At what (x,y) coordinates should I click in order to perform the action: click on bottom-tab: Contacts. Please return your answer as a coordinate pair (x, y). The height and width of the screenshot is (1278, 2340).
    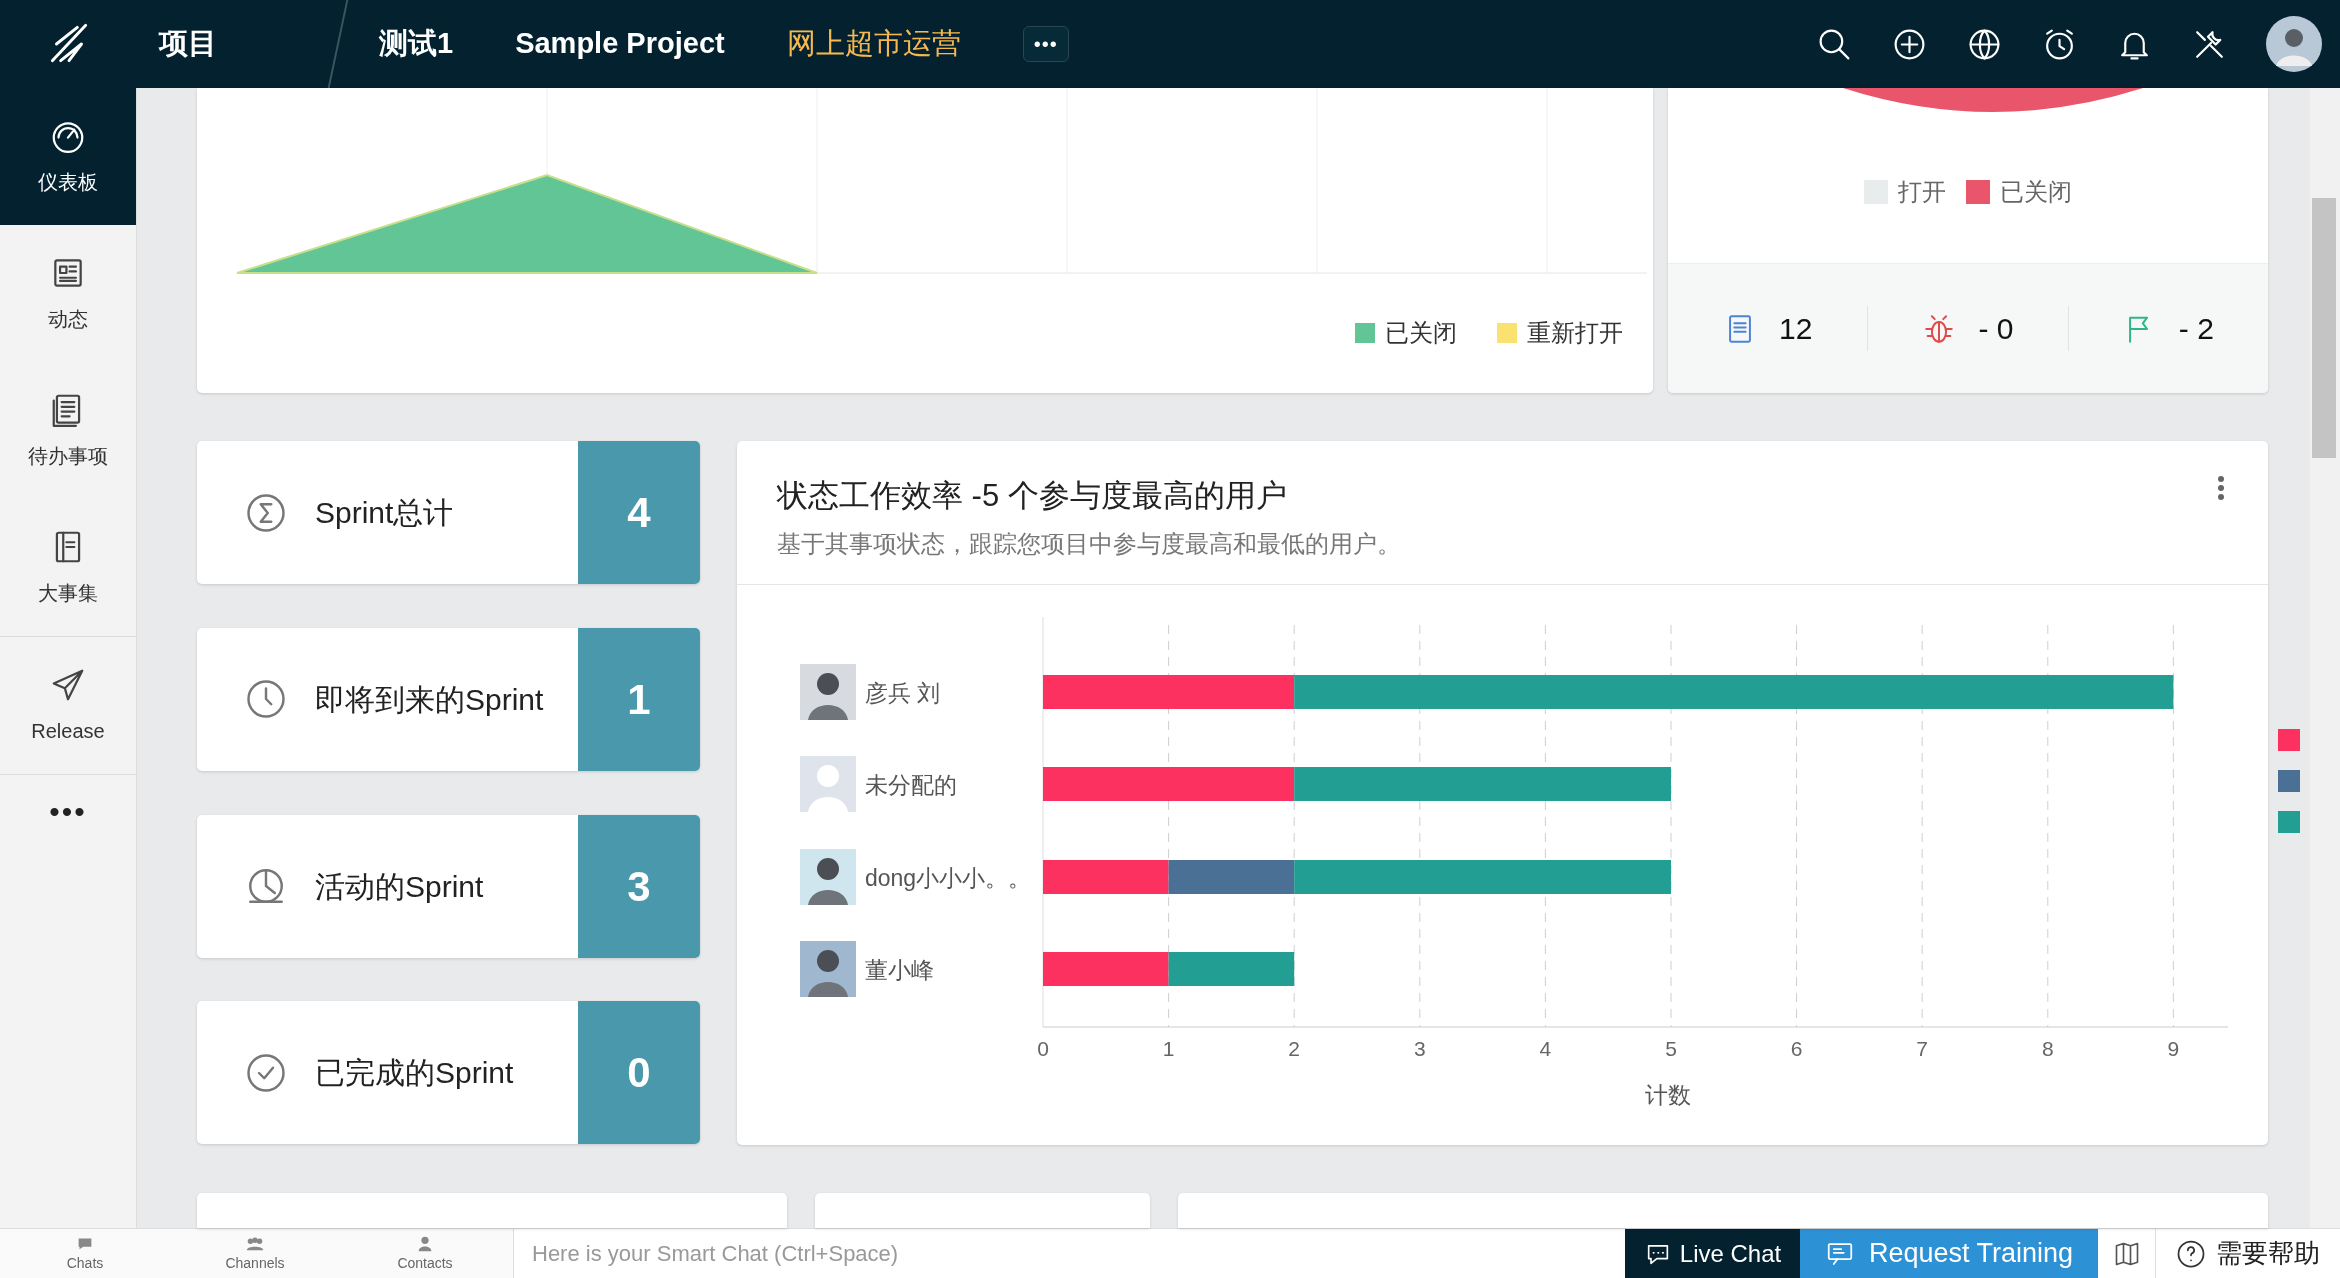
    Looking at the image, I should click on (425, 1253).